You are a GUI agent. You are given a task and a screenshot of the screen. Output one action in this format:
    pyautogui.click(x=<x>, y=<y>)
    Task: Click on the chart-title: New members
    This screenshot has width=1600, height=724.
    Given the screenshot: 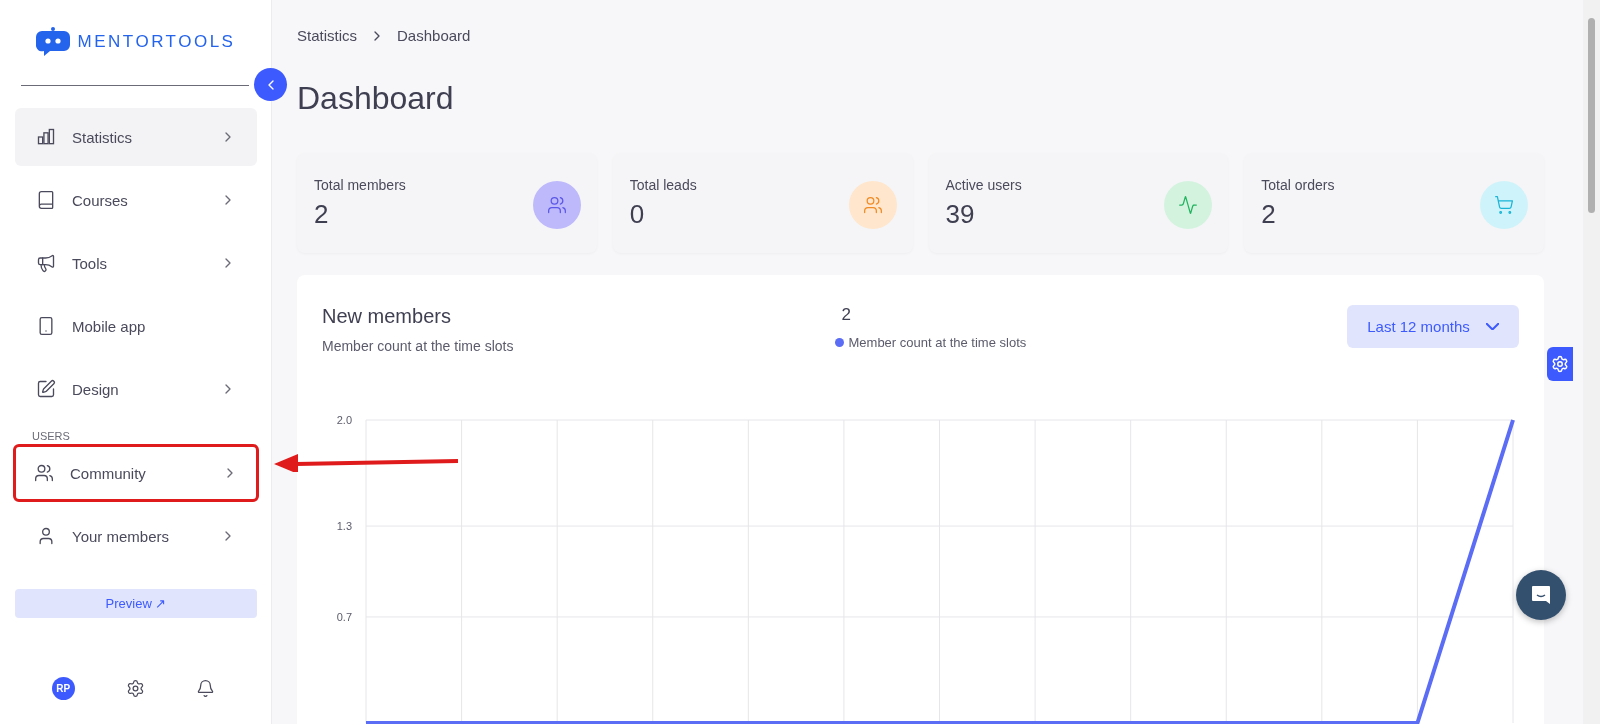 What is the action you would take?
    pyautogui.click(x=387, y=316)
    